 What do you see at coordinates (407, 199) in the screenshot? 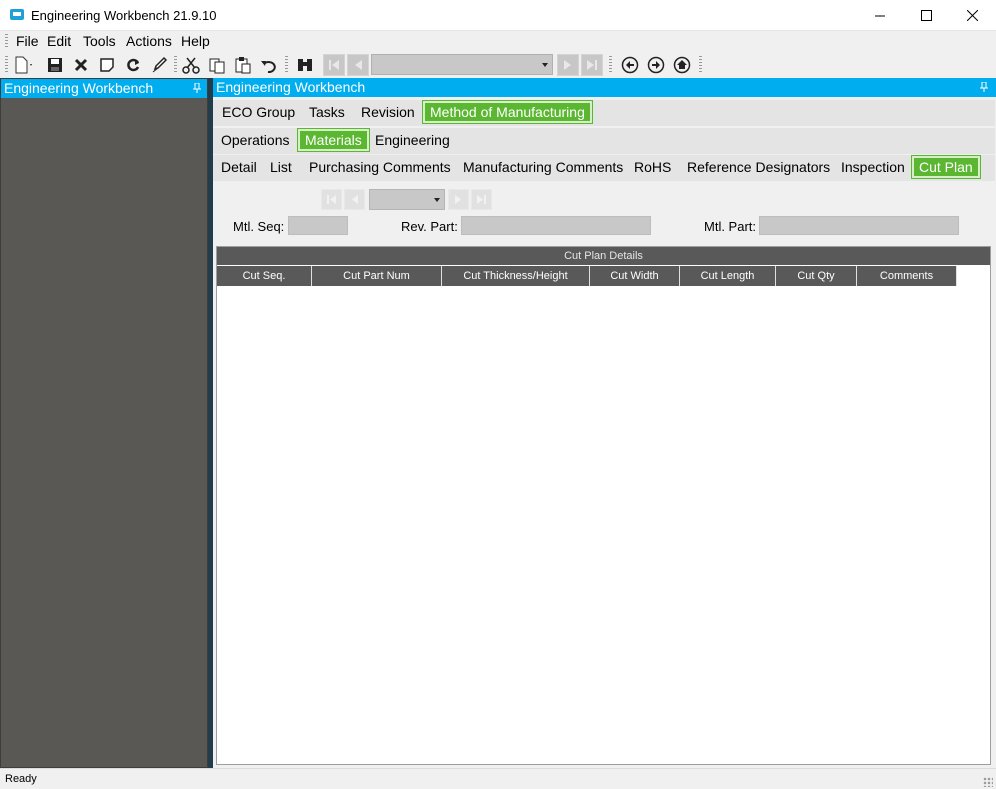
I see `cutplan-record-combo` at bounding box center [407, 199].